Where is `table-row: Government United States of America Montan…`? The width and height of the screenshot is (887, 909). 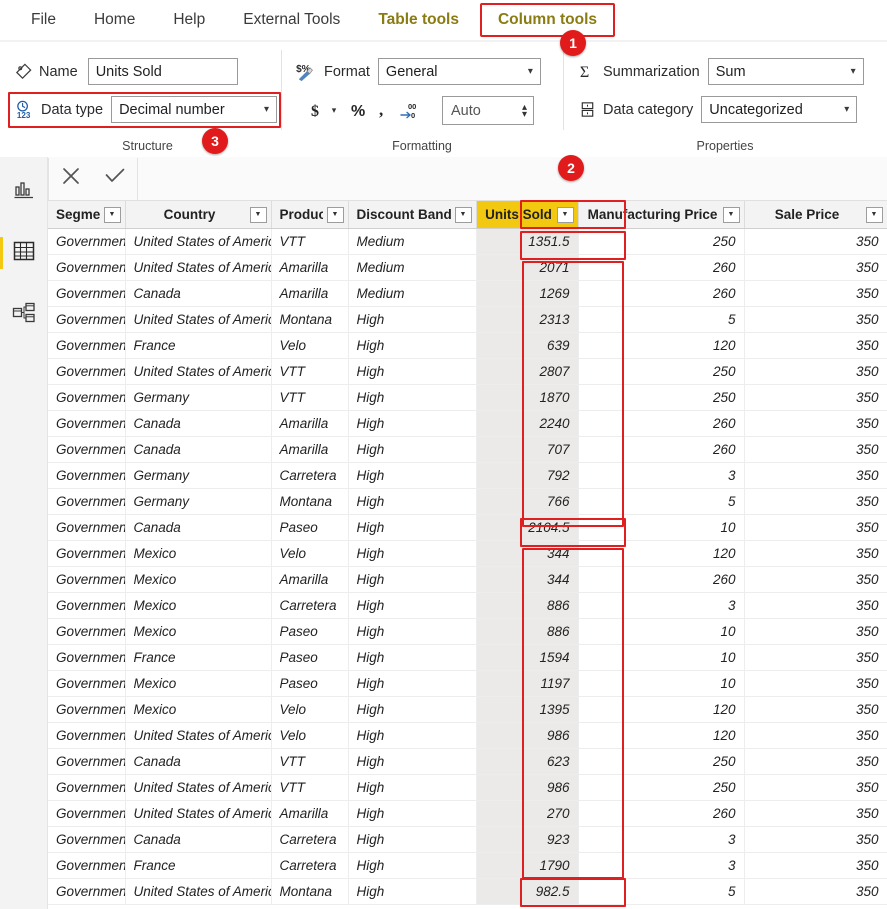
table-row: Government United States of America Montan… is located at coordinates (467, 319).